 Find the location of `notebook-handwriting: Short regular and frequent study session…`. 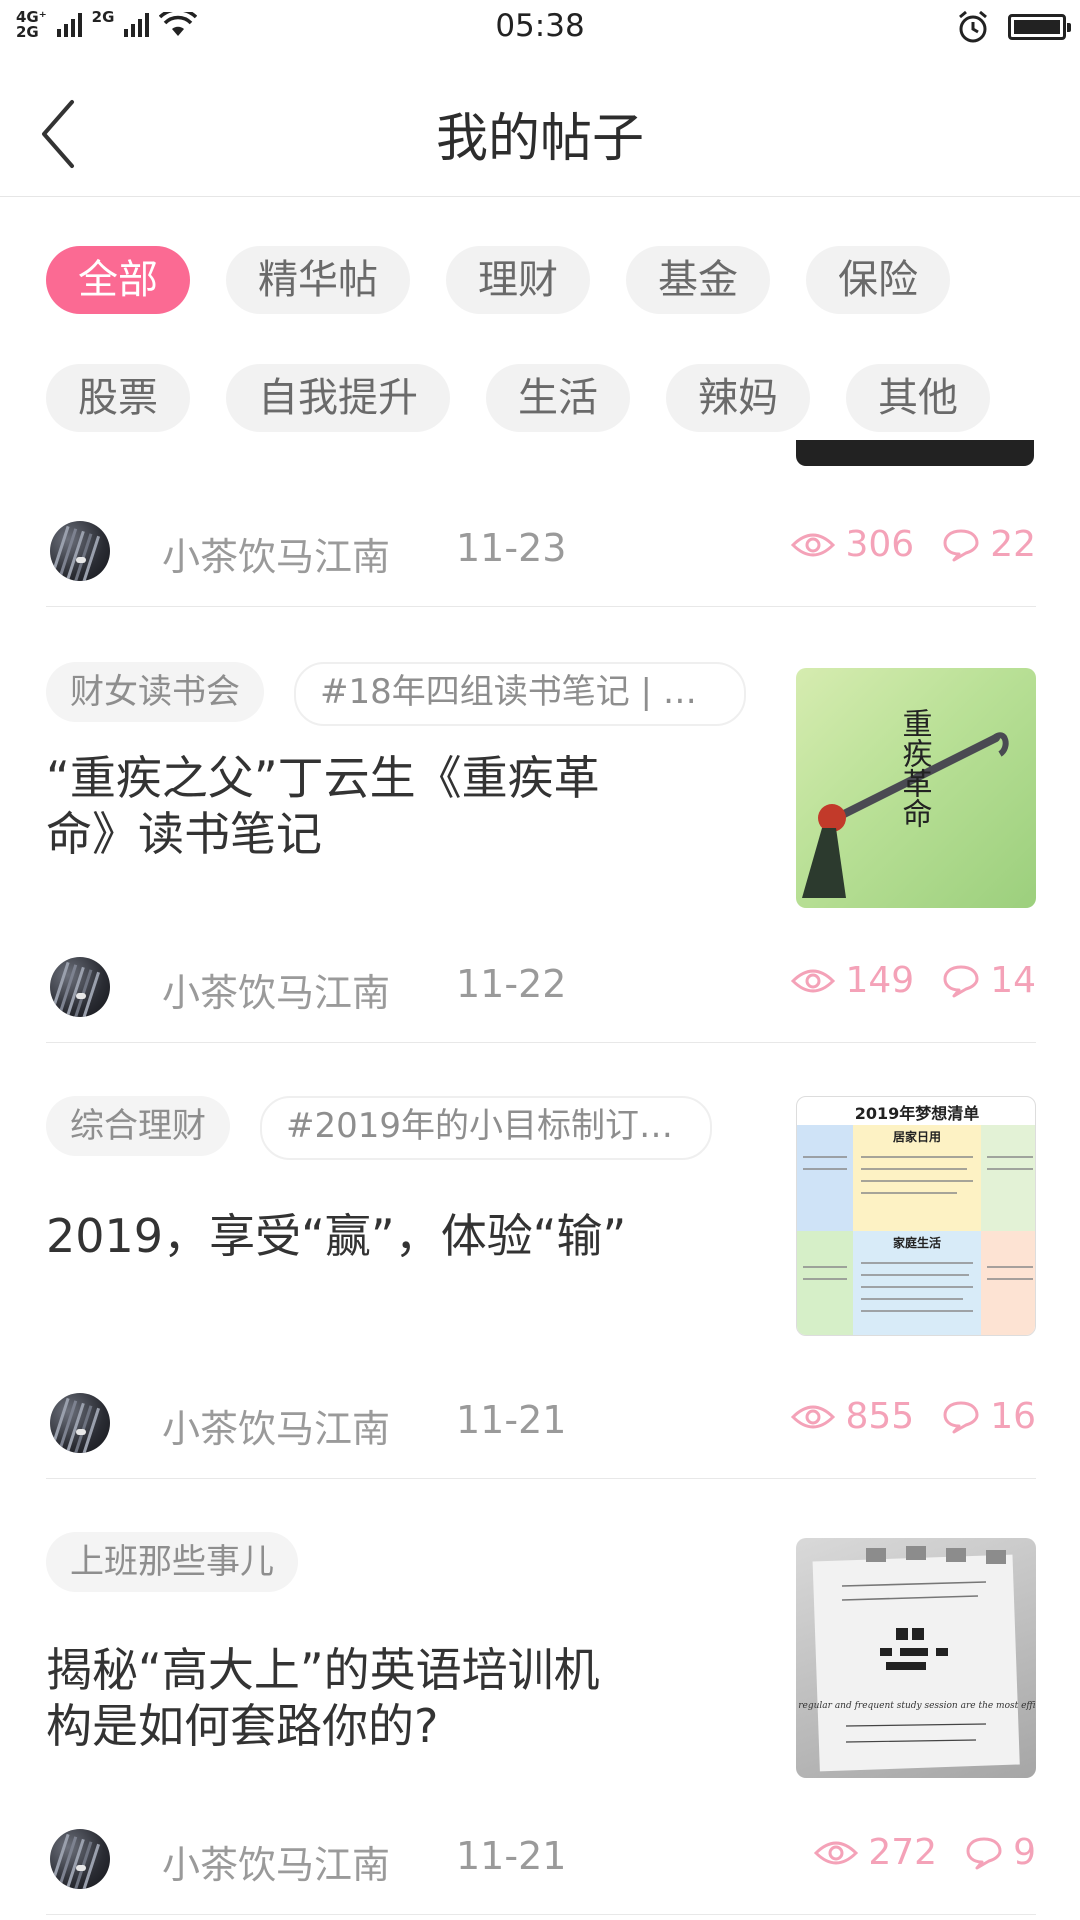

notebook-handwriting: Short regular and frequent study session… is located at coordinates (916, 1706).